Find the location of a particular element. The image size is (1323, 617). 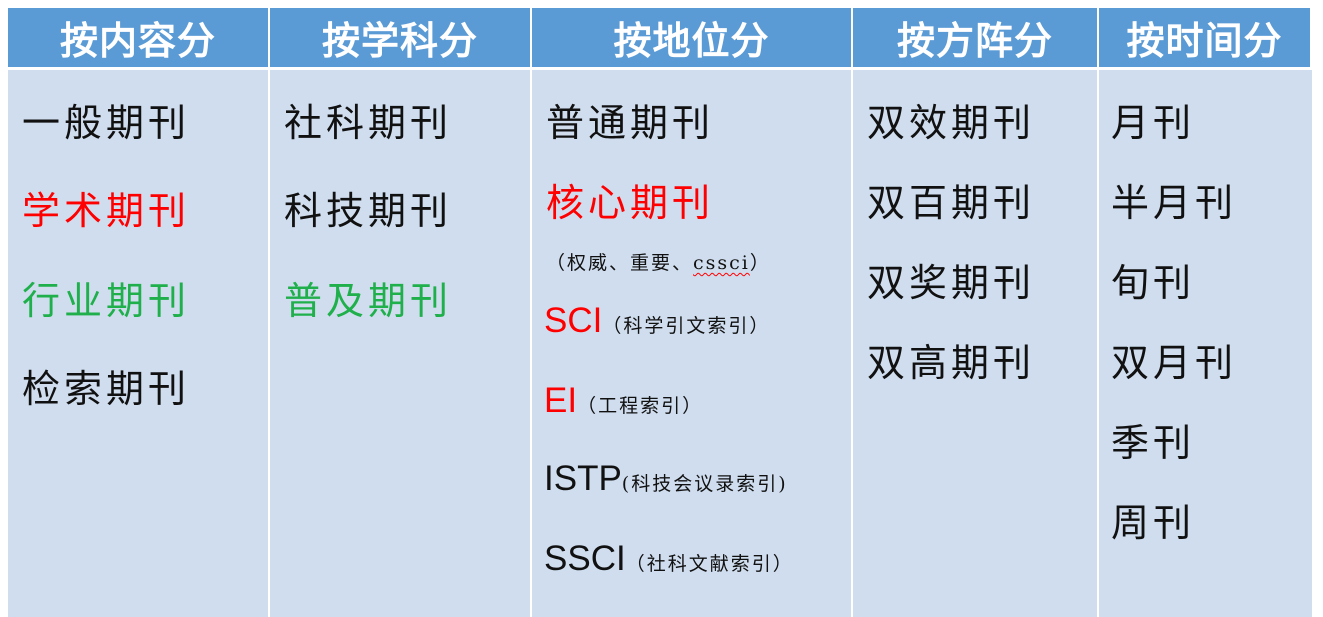

list-item: 月刊 is located at coordinates (1153, 123).